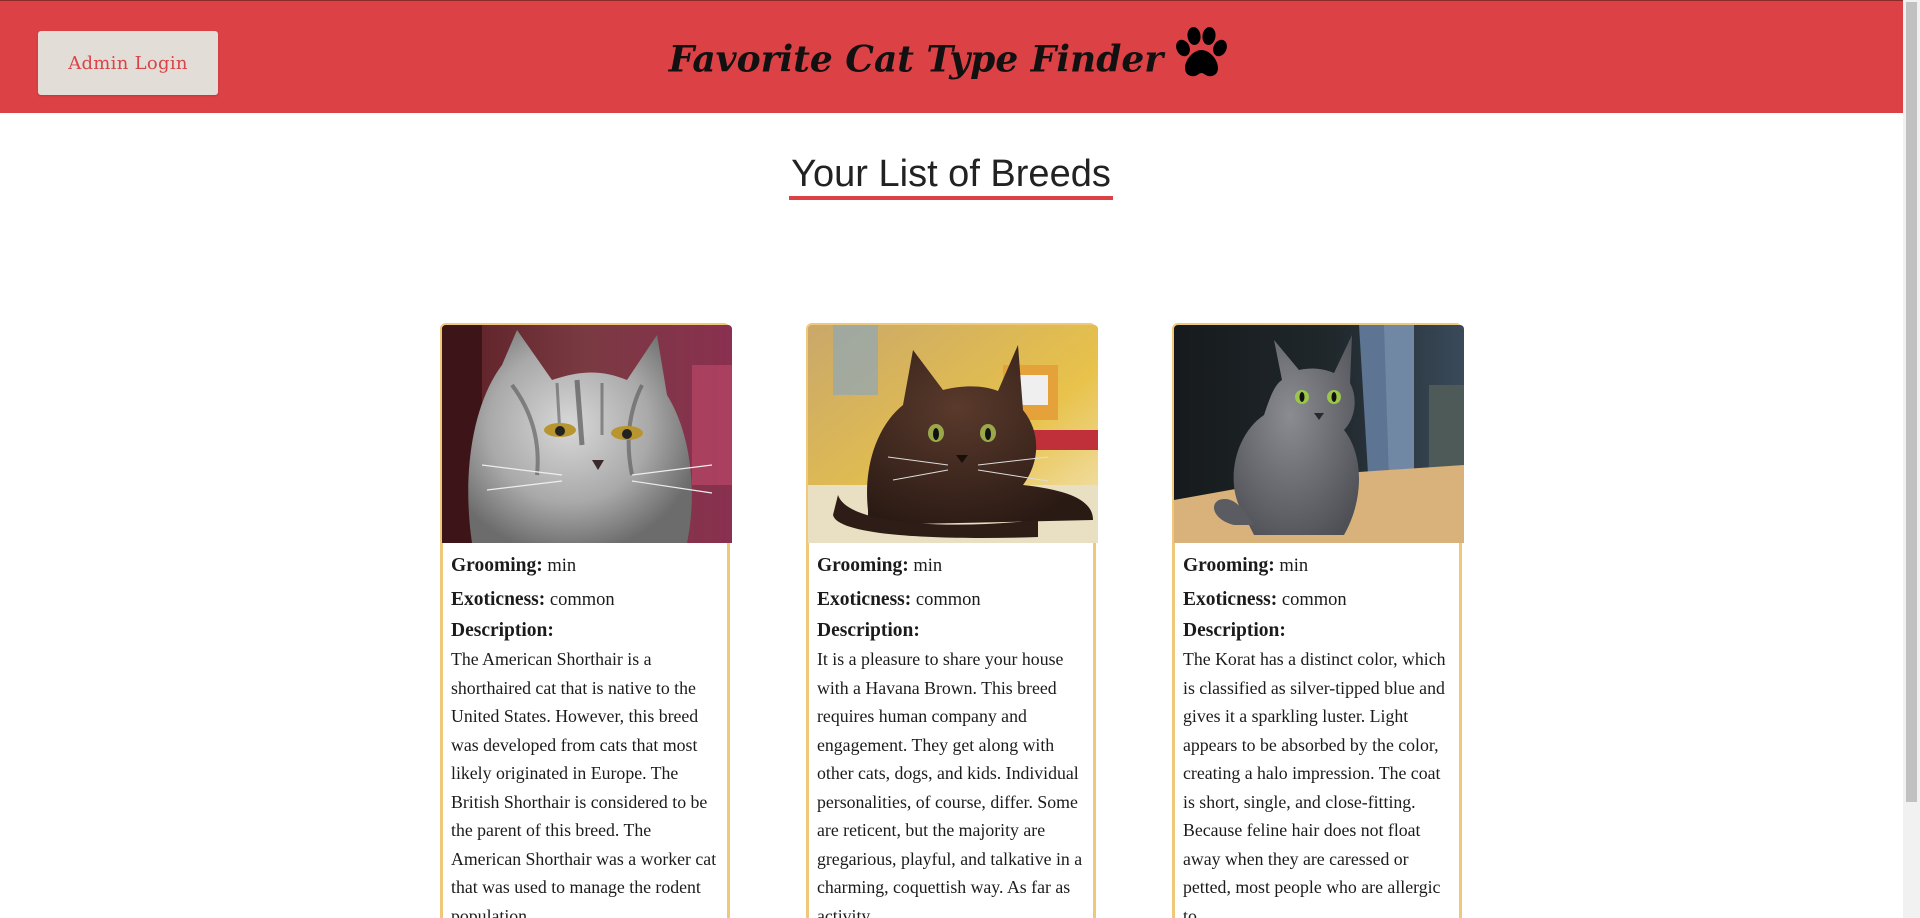  I want to click on site-title: Favorite Cat Type Finder, so click(950, 61).